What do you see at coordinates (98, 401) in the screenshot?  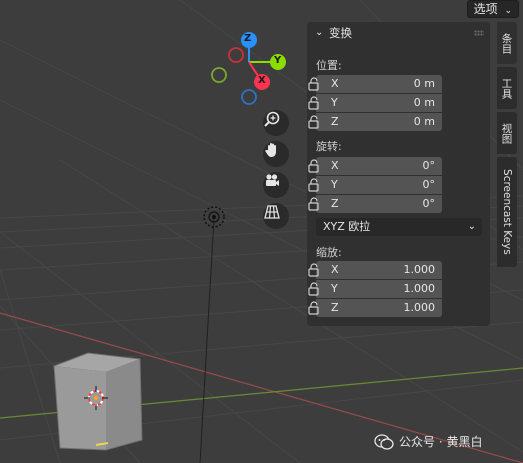 I see `cube-object` at bounding box center [98, 401].